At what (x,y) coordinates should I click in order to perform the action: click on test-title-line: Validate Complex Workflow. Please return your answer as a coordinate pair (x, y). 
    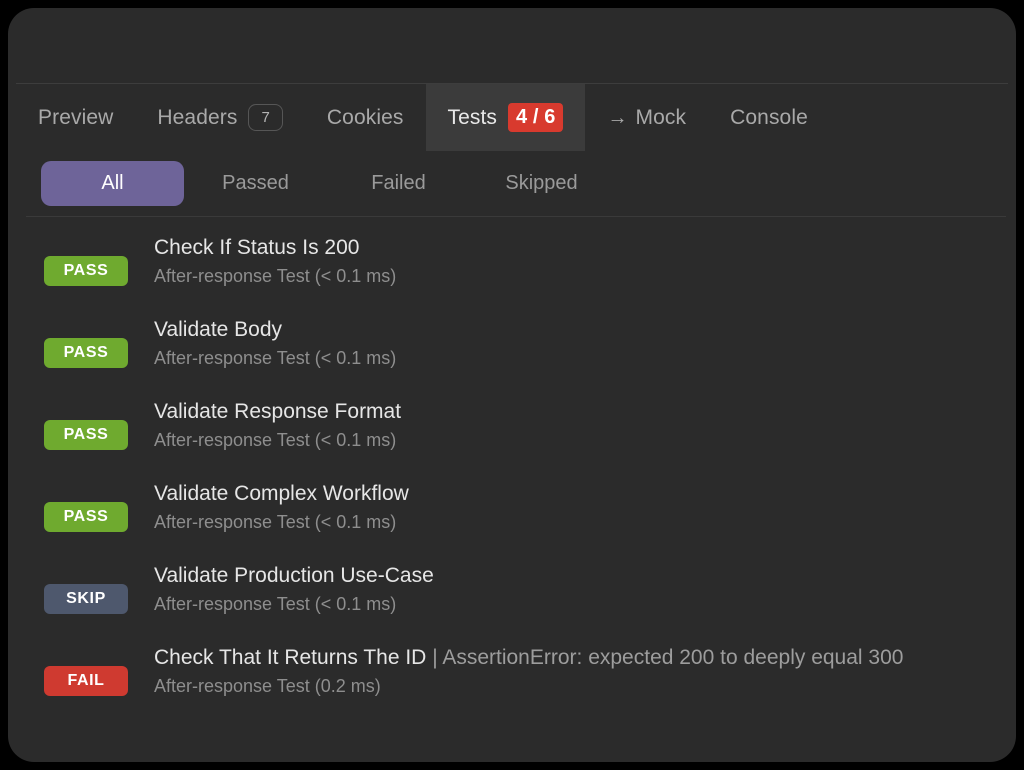
    Looking at the image, I should click on (281, 494).